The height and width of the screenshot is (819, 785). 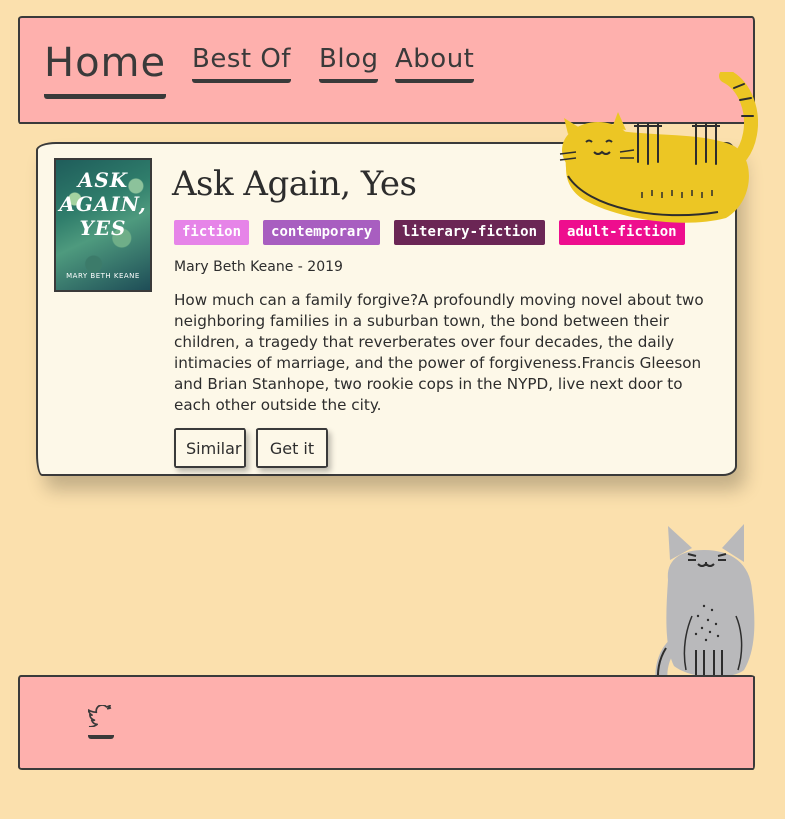 I want to click on nav-best-of-link: Best Of, so click(x=241, y=63).